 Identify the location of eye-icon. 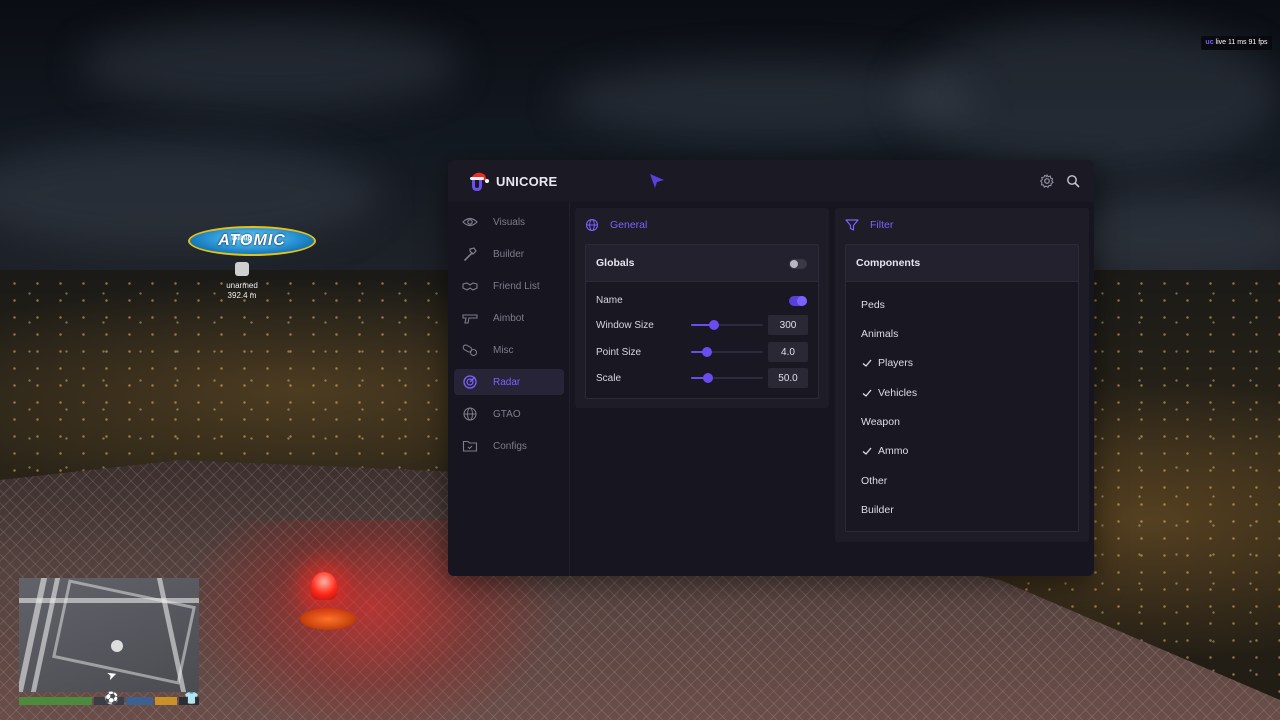
(470, 222).